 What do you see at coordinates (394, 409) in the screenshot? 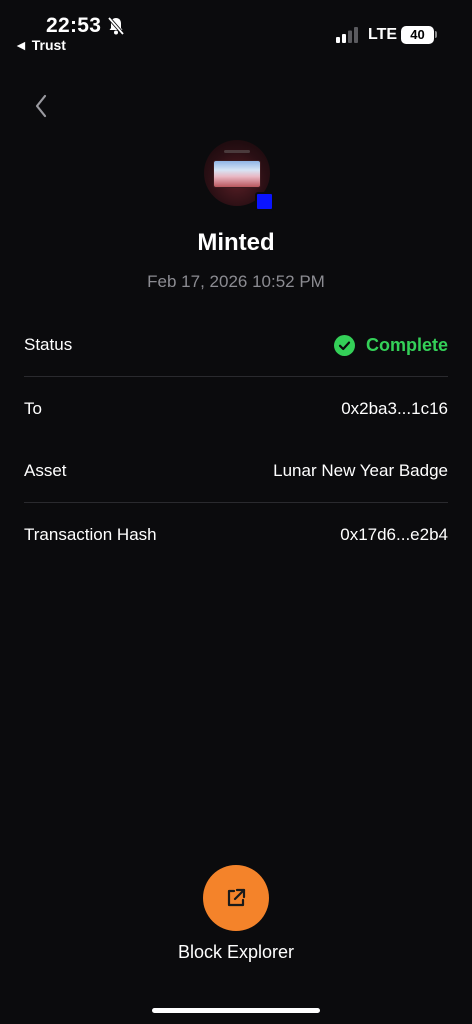
I see `to-address: 0x2ba3...1c16` at bounding box center [394, 409].